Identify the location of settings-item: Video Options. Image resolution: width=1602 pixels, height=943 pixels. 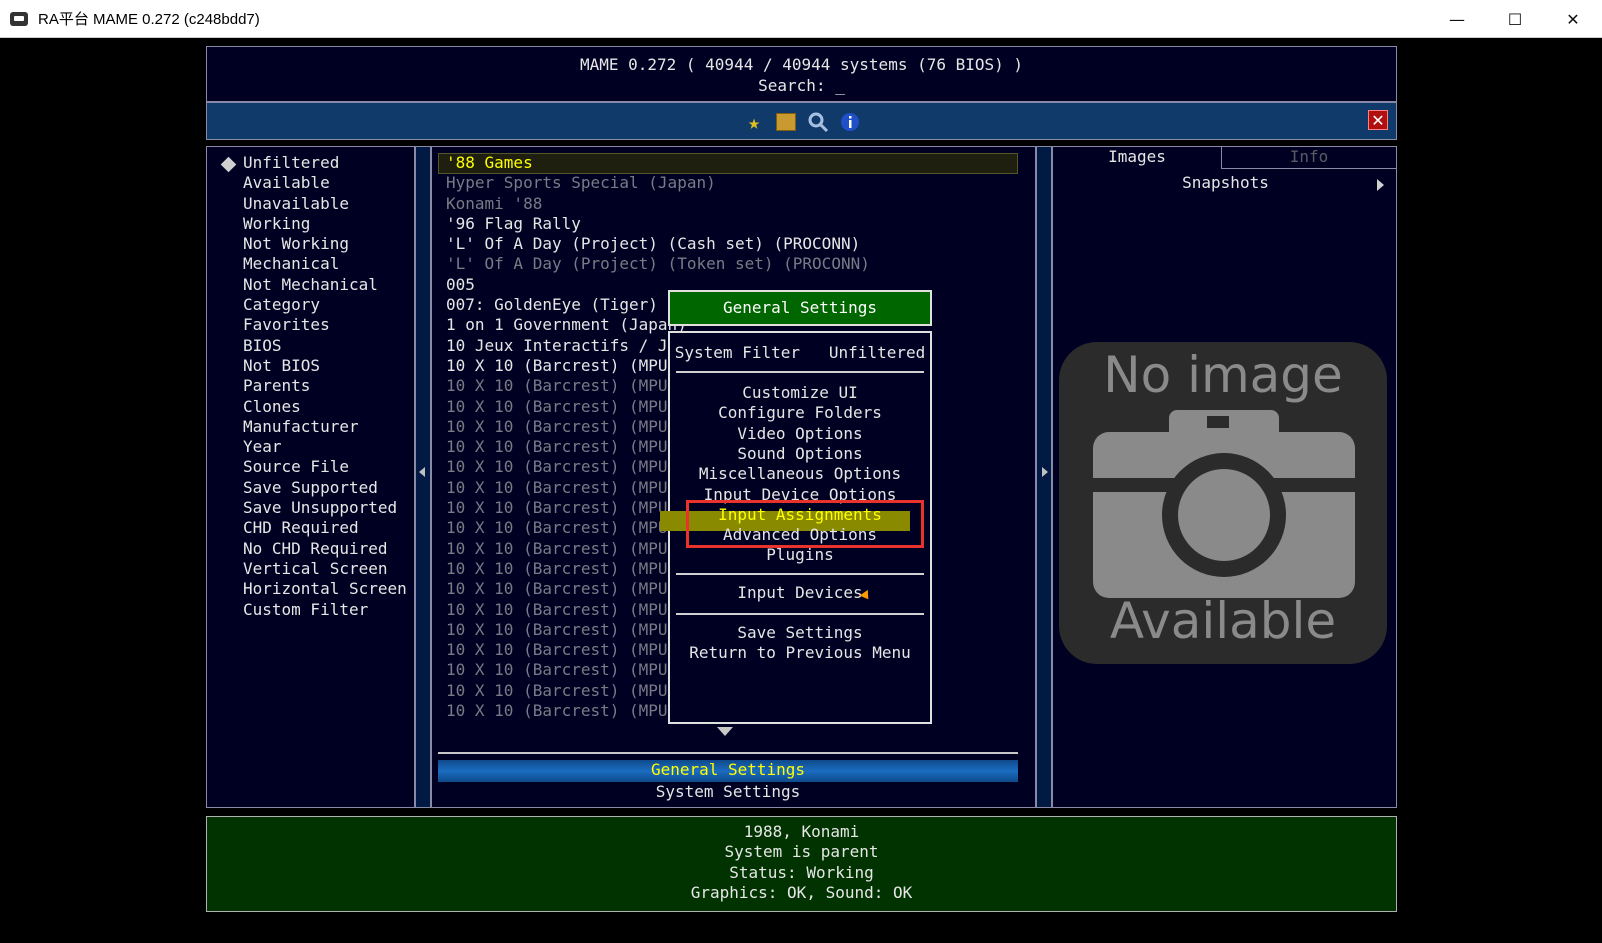
(800, 434).